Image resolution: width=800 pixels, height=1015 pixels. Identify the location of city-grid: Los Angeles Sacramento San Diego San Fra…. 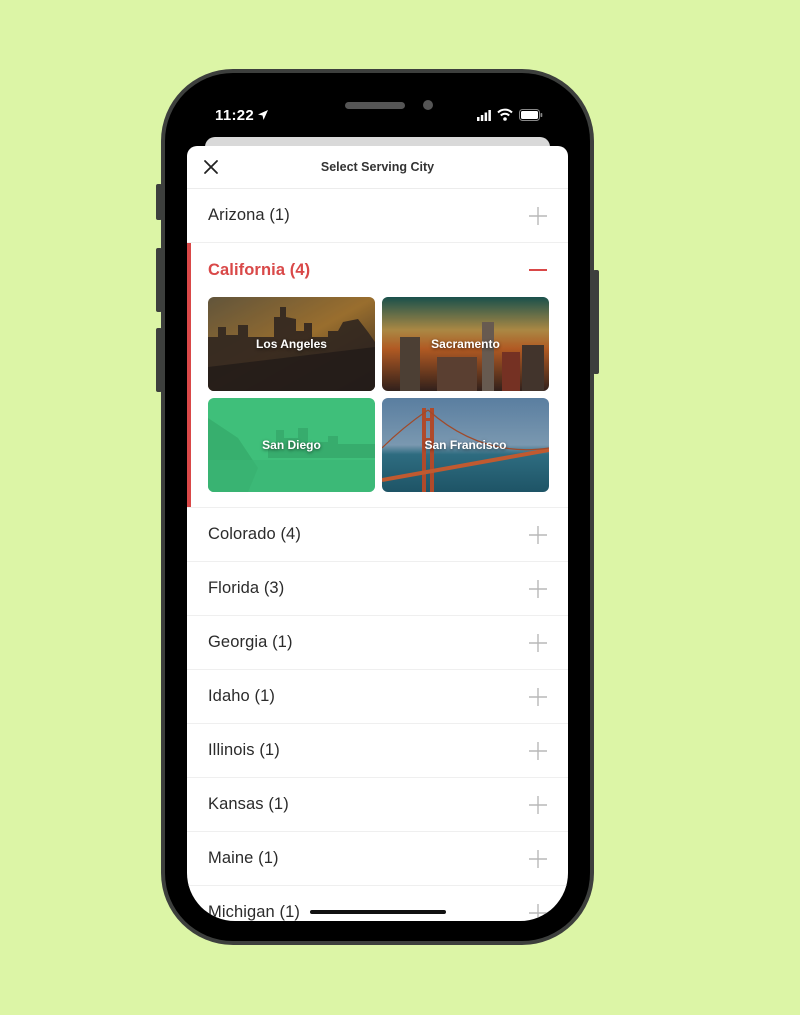
(377, 402).